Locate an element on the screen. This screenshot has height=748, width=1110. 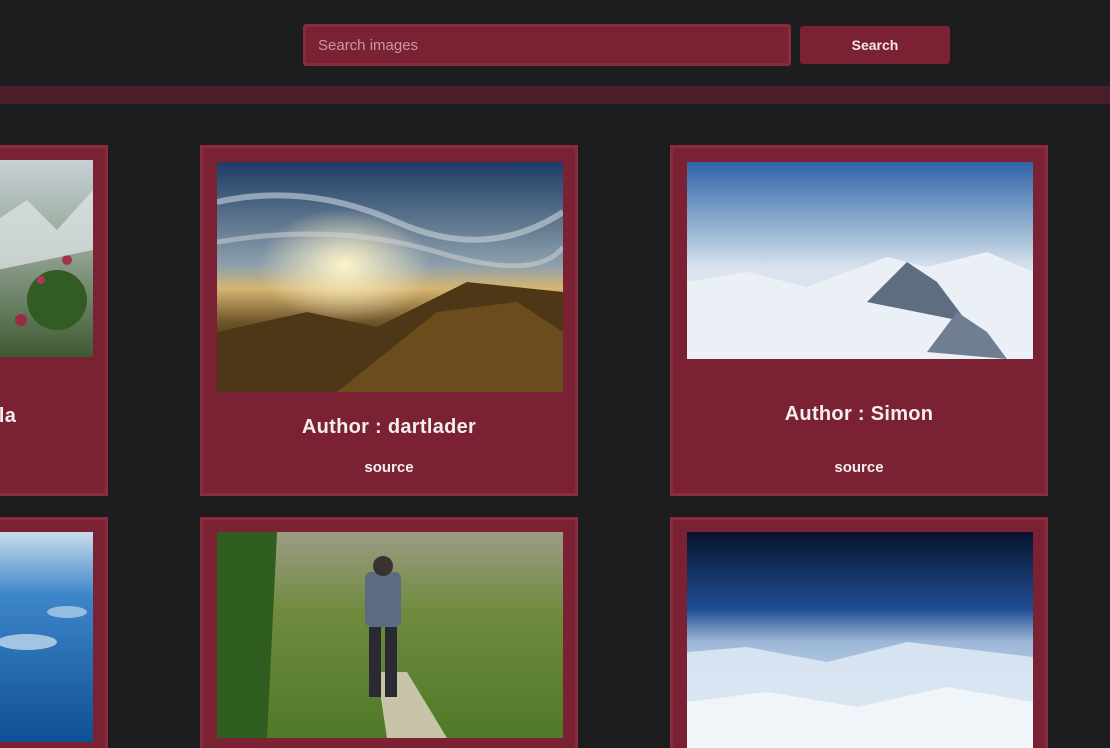
search-button: Search is located at coordinates (875, 45).